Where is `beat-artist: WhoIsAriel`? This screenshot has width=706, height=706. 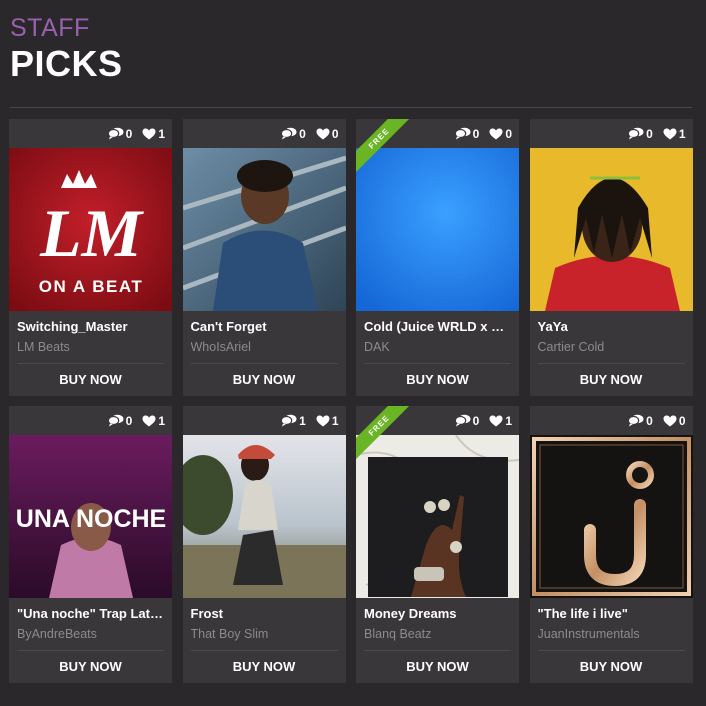 beat-artist: WhoIsAriel is located at coordinates (264, 347).